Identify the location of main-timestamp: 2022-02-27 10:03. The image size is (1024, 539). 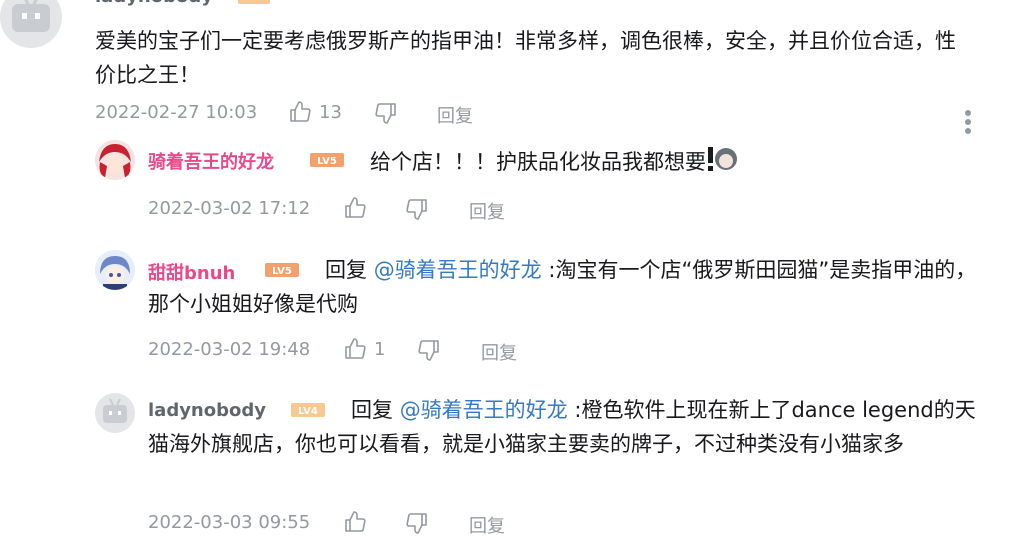
(176, 112).